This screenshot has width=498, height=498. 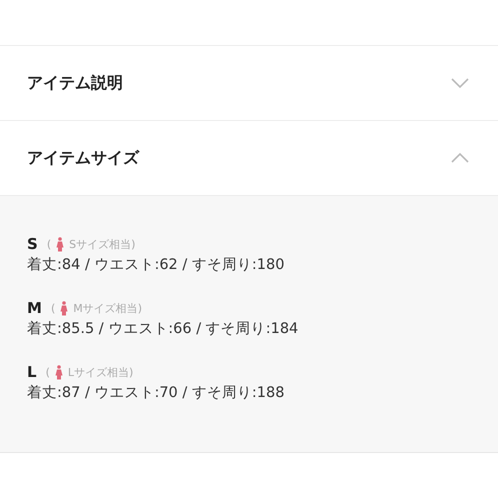 I want to click on size-label: M, so click(x=34, y=308).